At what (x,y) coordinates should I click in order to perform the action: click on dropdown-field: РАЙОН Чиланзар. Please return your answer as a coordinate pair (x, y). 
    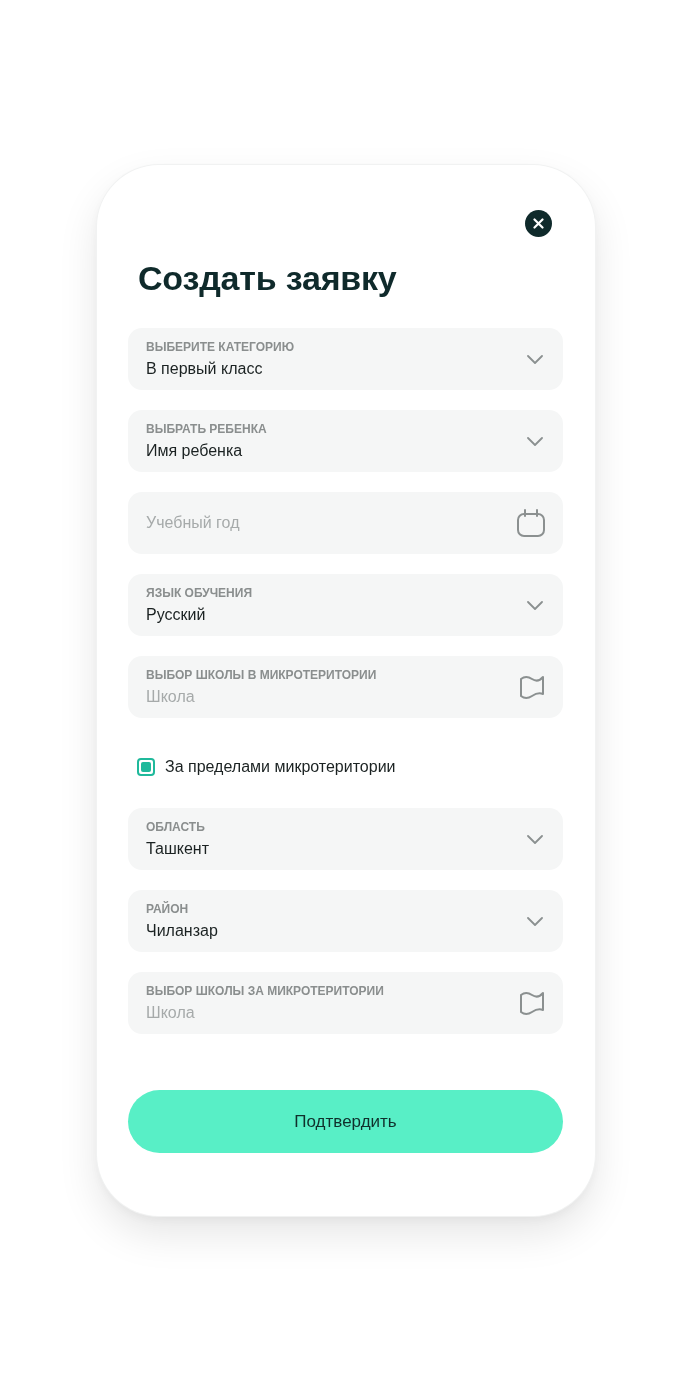
    Looking at the image, I should click on (345, 921).